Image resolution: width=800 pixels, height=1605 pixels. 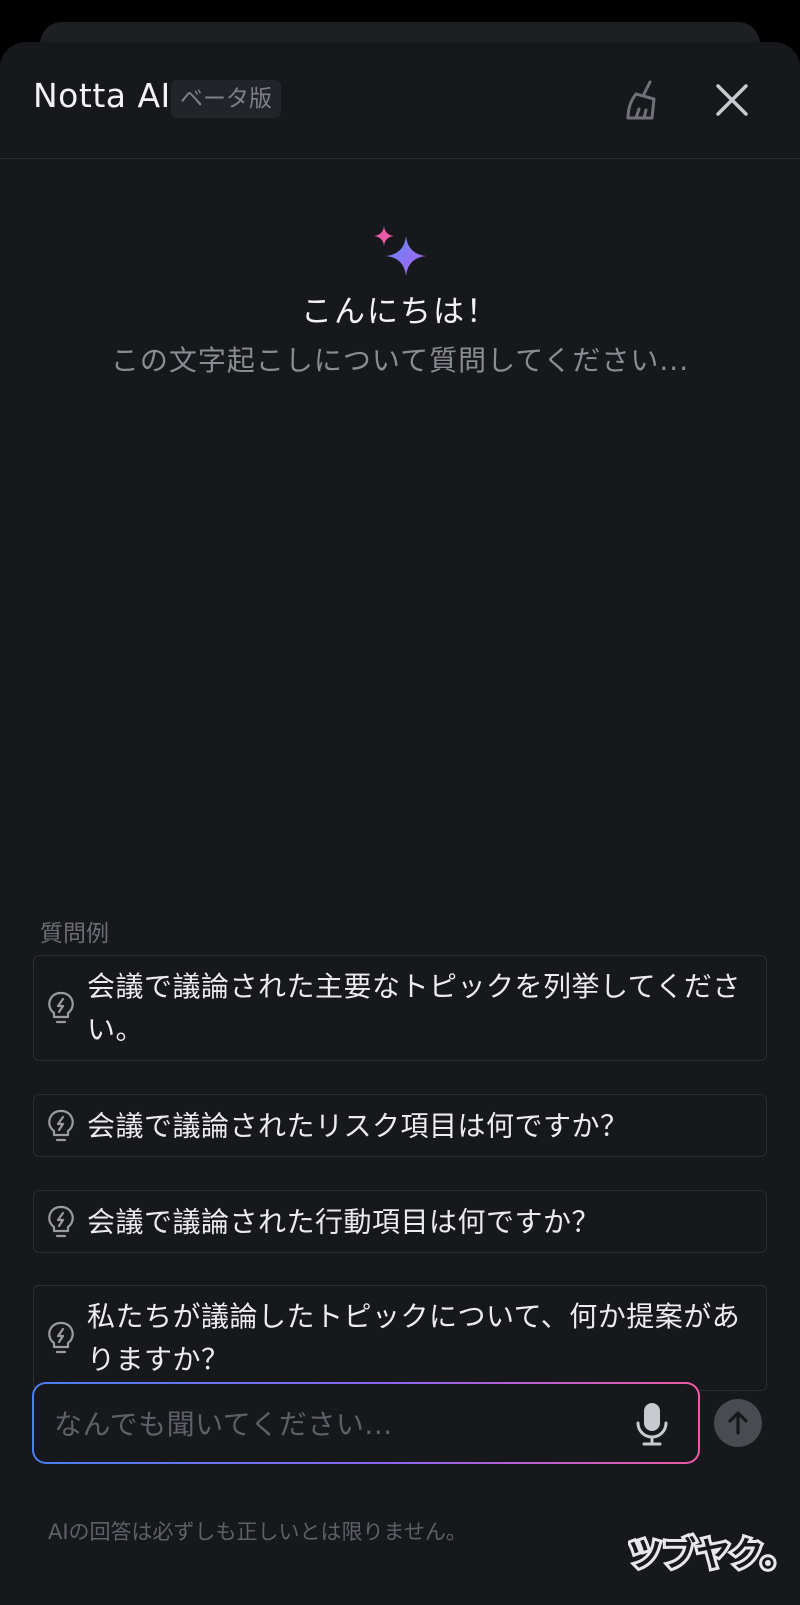 I want to click on example-question-text: 私たちが議論したトピックについて、何か提案がありますか？, so click(x=414, y=1338).